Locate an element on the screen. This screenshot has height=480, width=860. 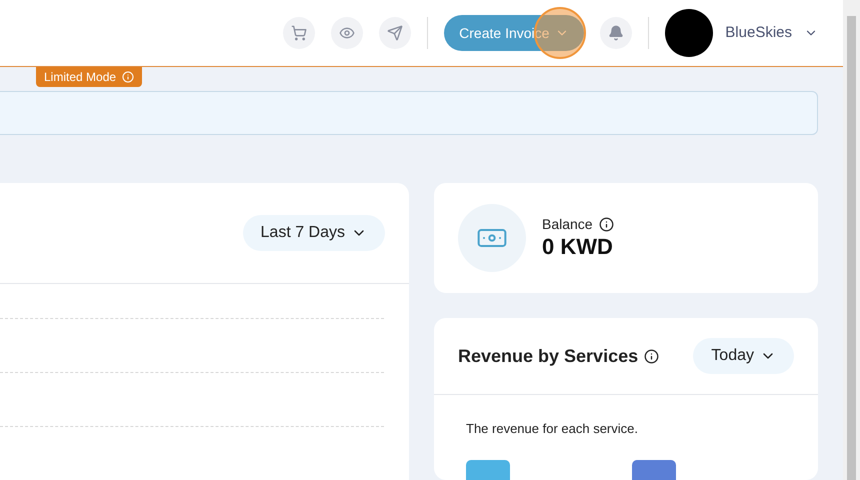
eye-icon is located at coordinates (347, 32).